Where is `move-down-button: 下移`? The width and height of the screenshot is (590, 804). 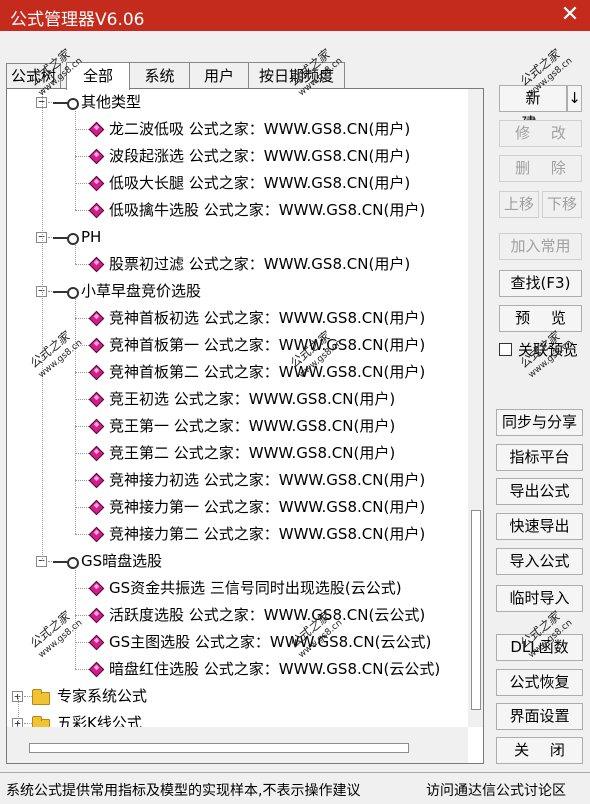 move-down-button: 下移 is located at coordinates (562, 204).